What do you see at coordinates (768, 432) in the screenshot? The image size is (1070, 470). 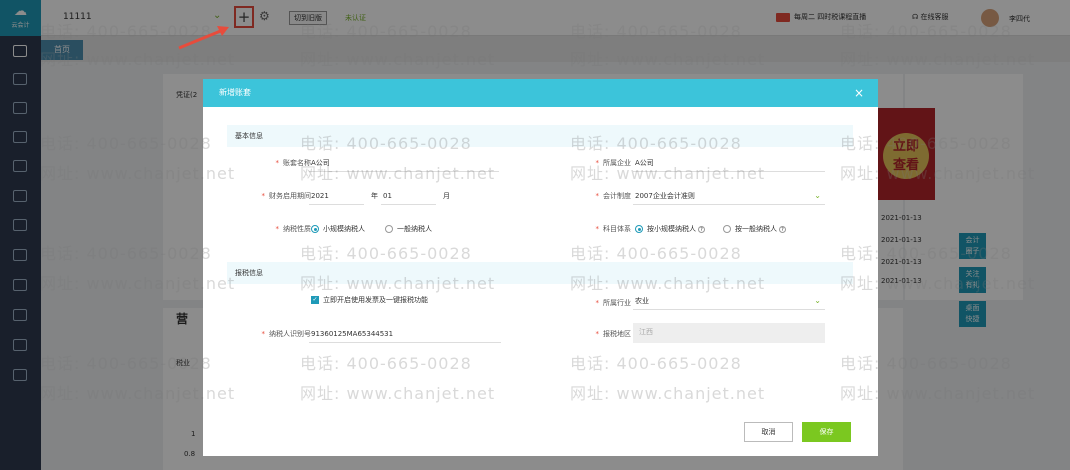 I see `cancel-button: 取消` at bounding box center [768, 432].